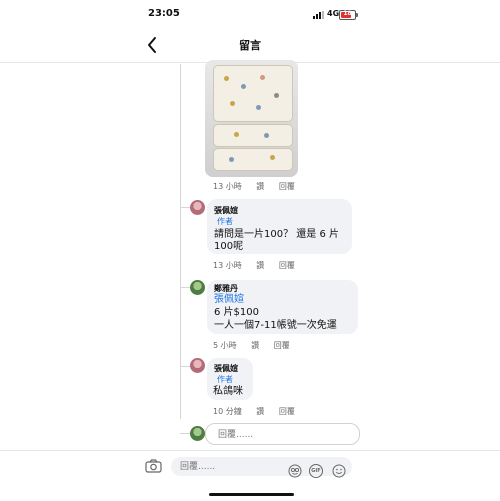 This screenshot has width=500, height=501. I want to click on comment-bubble: 張佩媗 作者 請問是一片100？ 還是 6 片 100呢, so click(279, 226).